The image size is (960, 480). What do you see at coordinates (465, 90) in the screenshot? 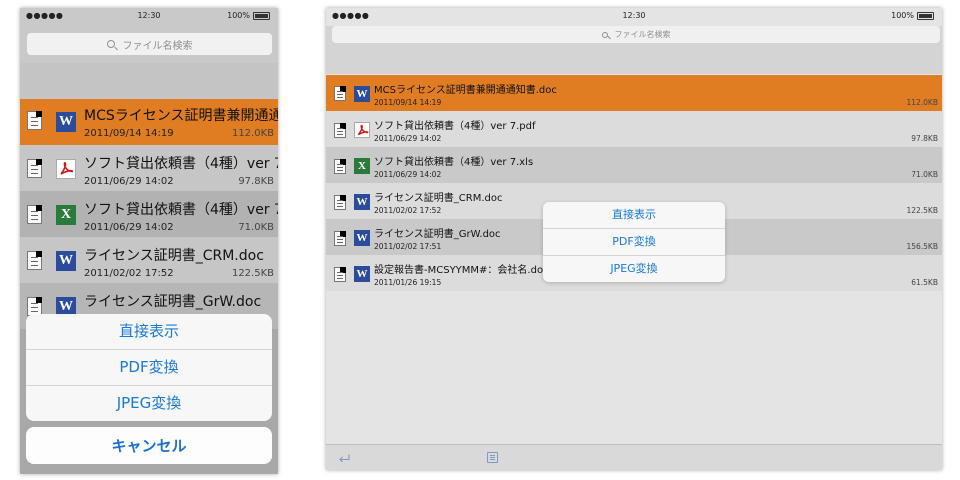
I see `file-name: MCSライセンス証明書兼開通通知書.doc` at bounding box center [465, 90].